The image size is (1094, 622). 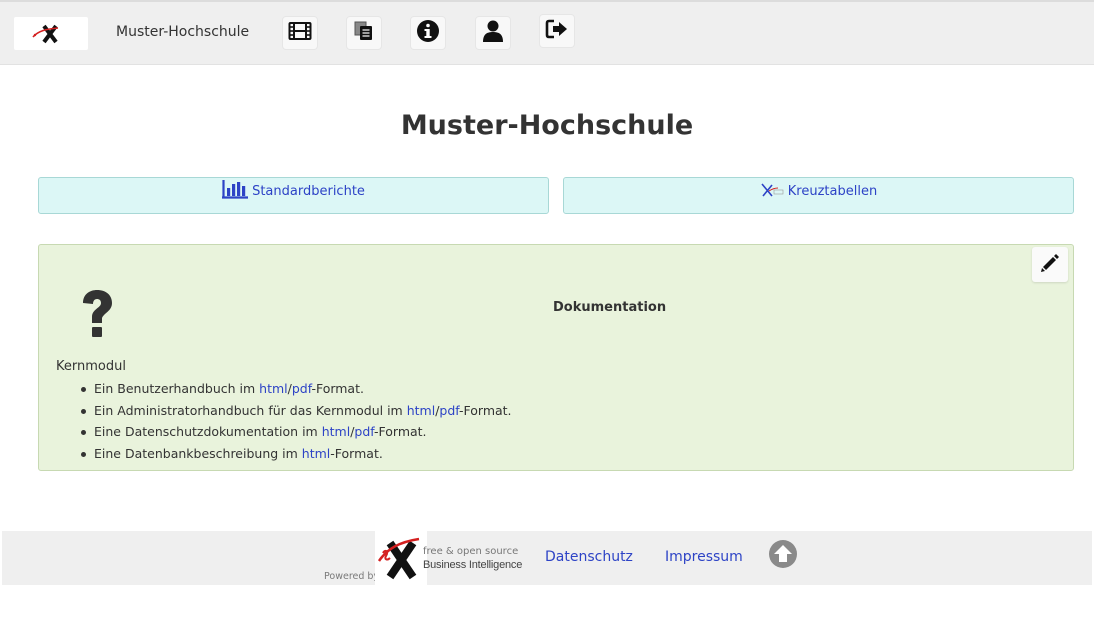 I want to click on pencil-icon, so click(x=1050, y=265).